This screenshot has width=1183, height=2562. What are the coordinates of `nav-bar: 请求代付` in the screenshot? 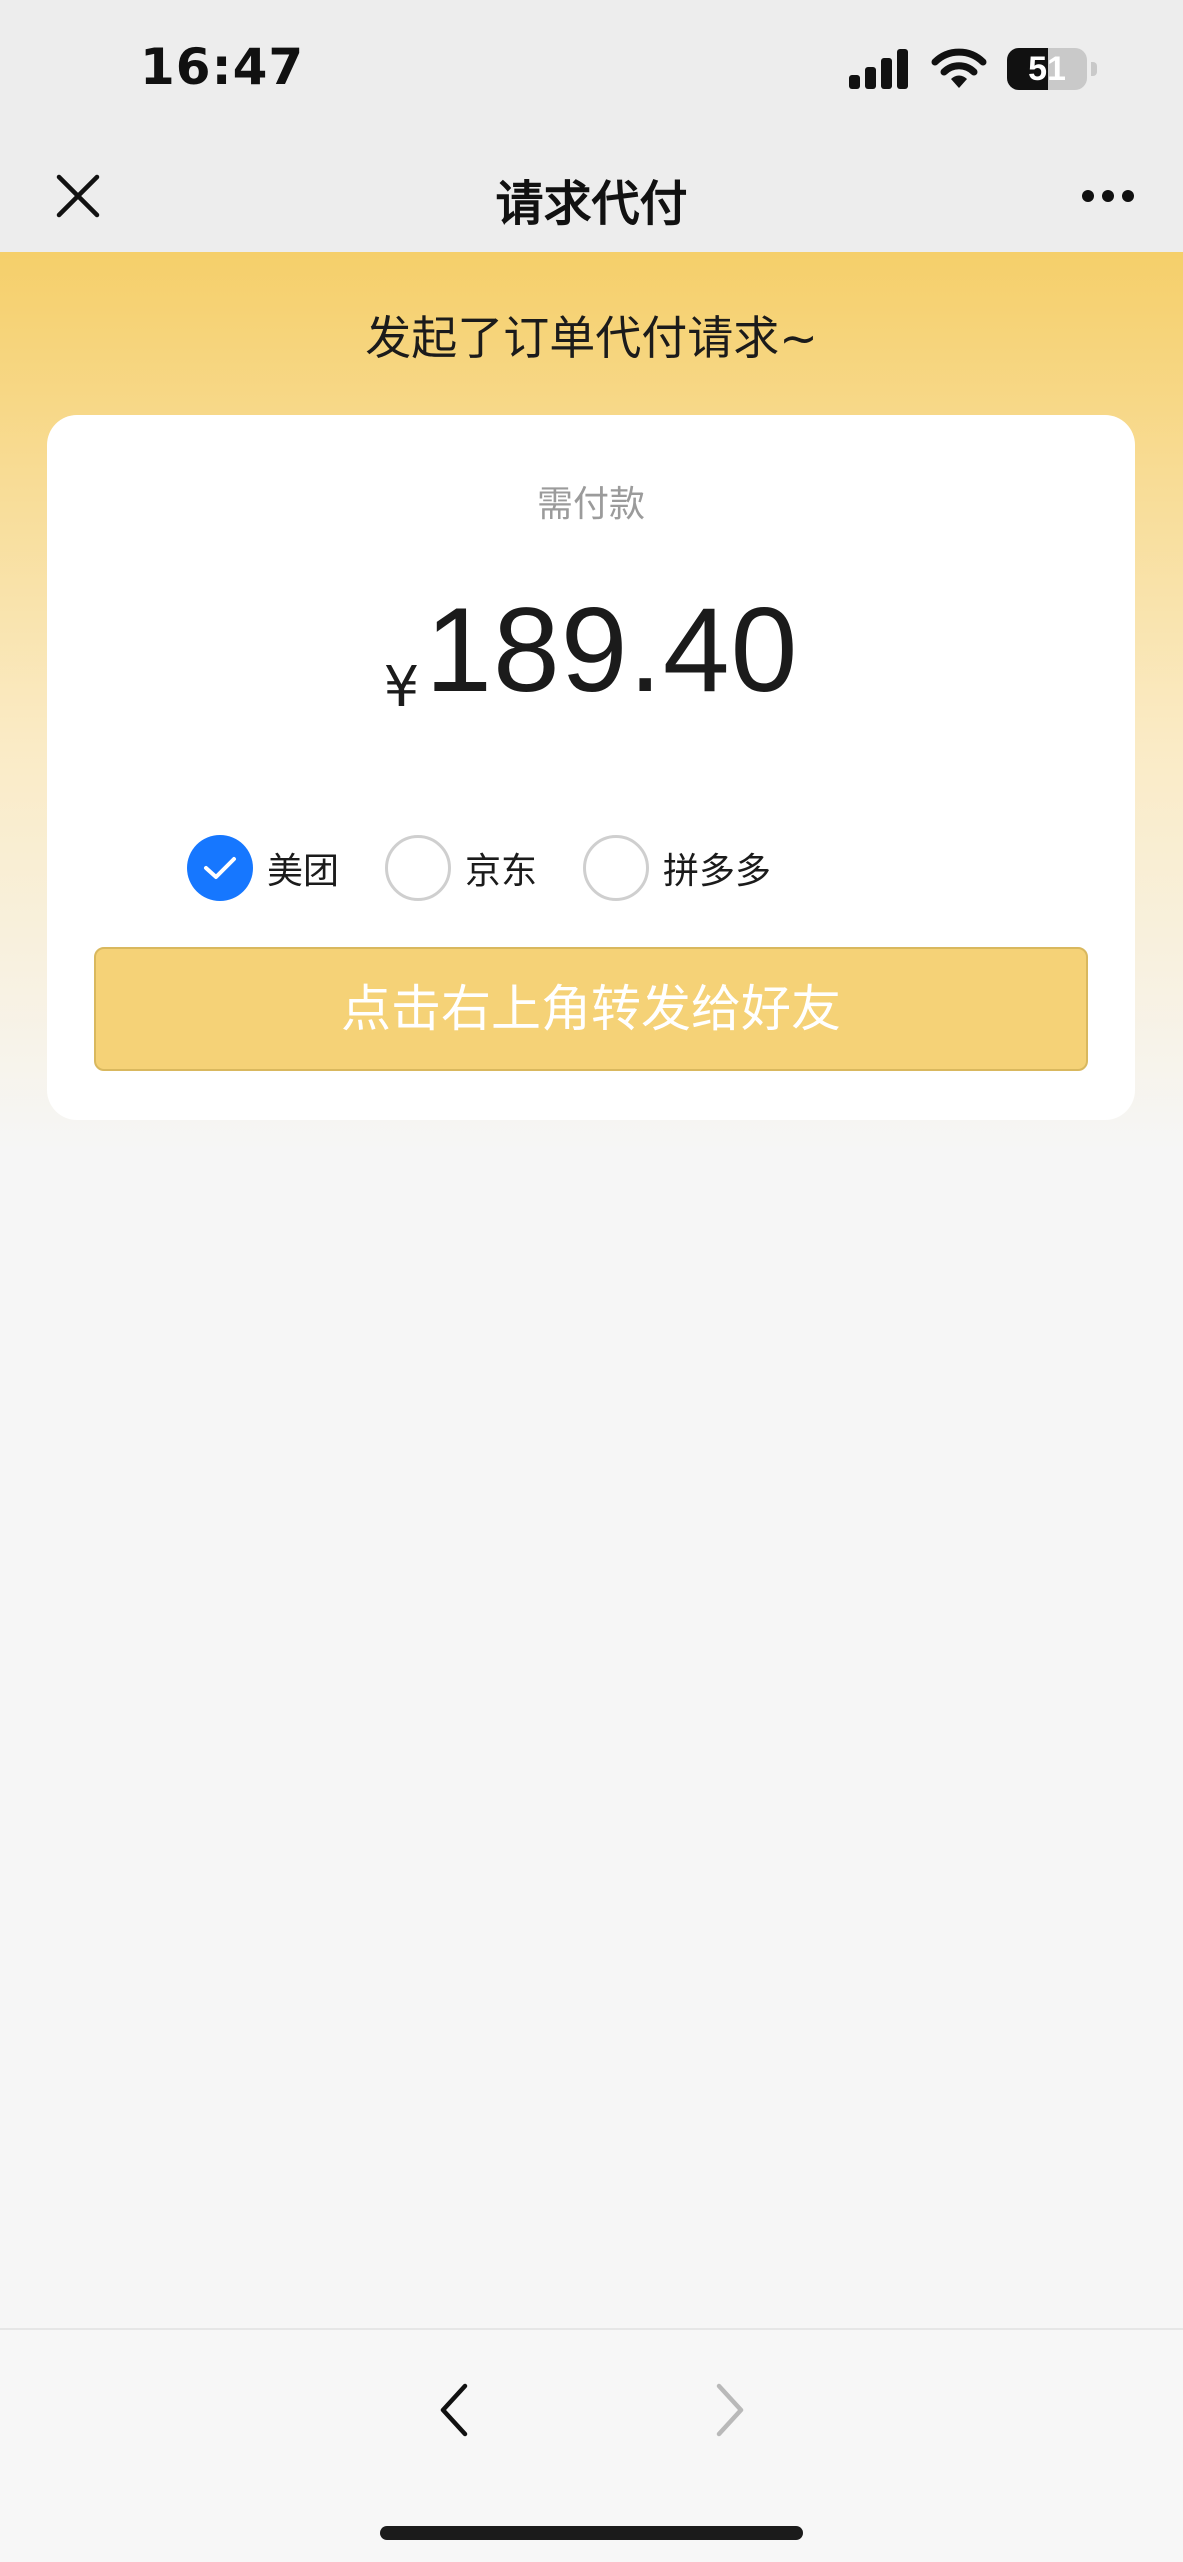 It's located at (591, 196).